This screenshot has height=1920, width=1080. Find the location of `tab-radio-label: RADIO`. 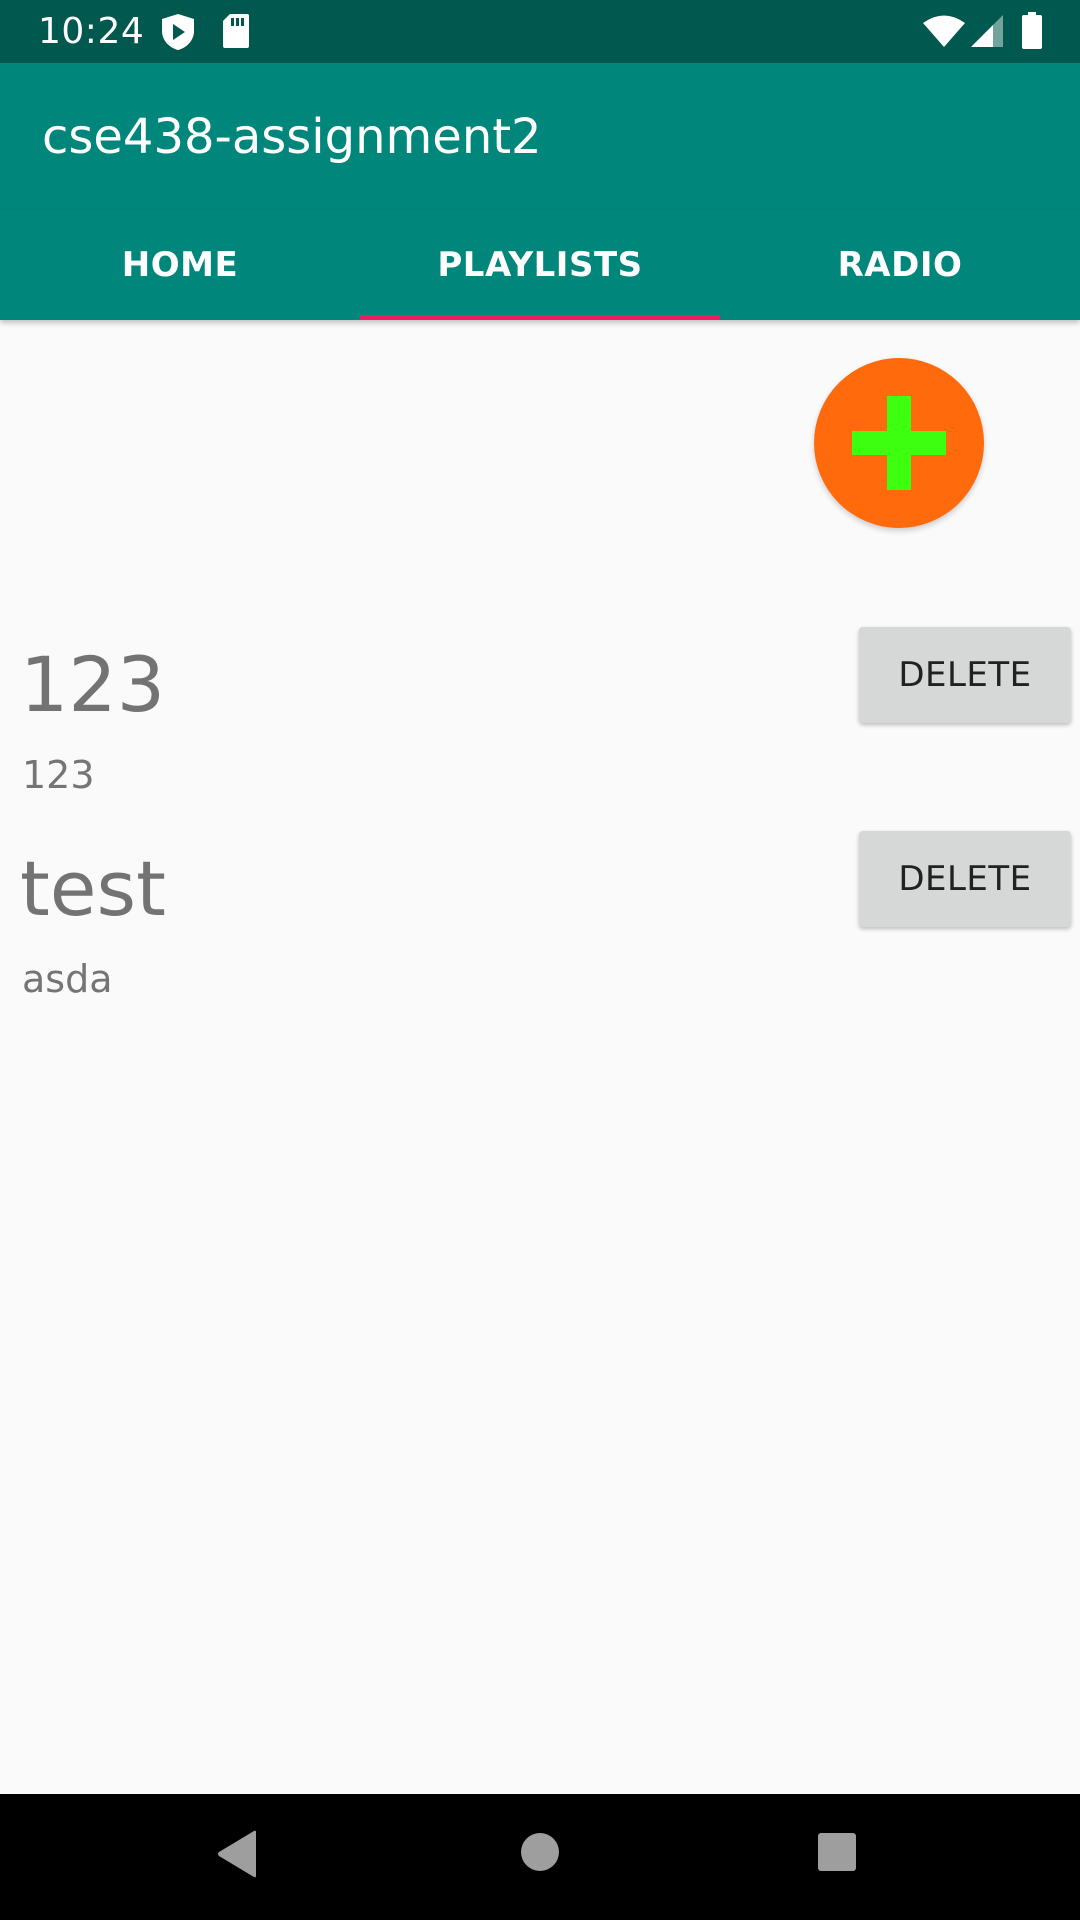

tab-radio-label: RADIO is located at coordinates (900, 265).